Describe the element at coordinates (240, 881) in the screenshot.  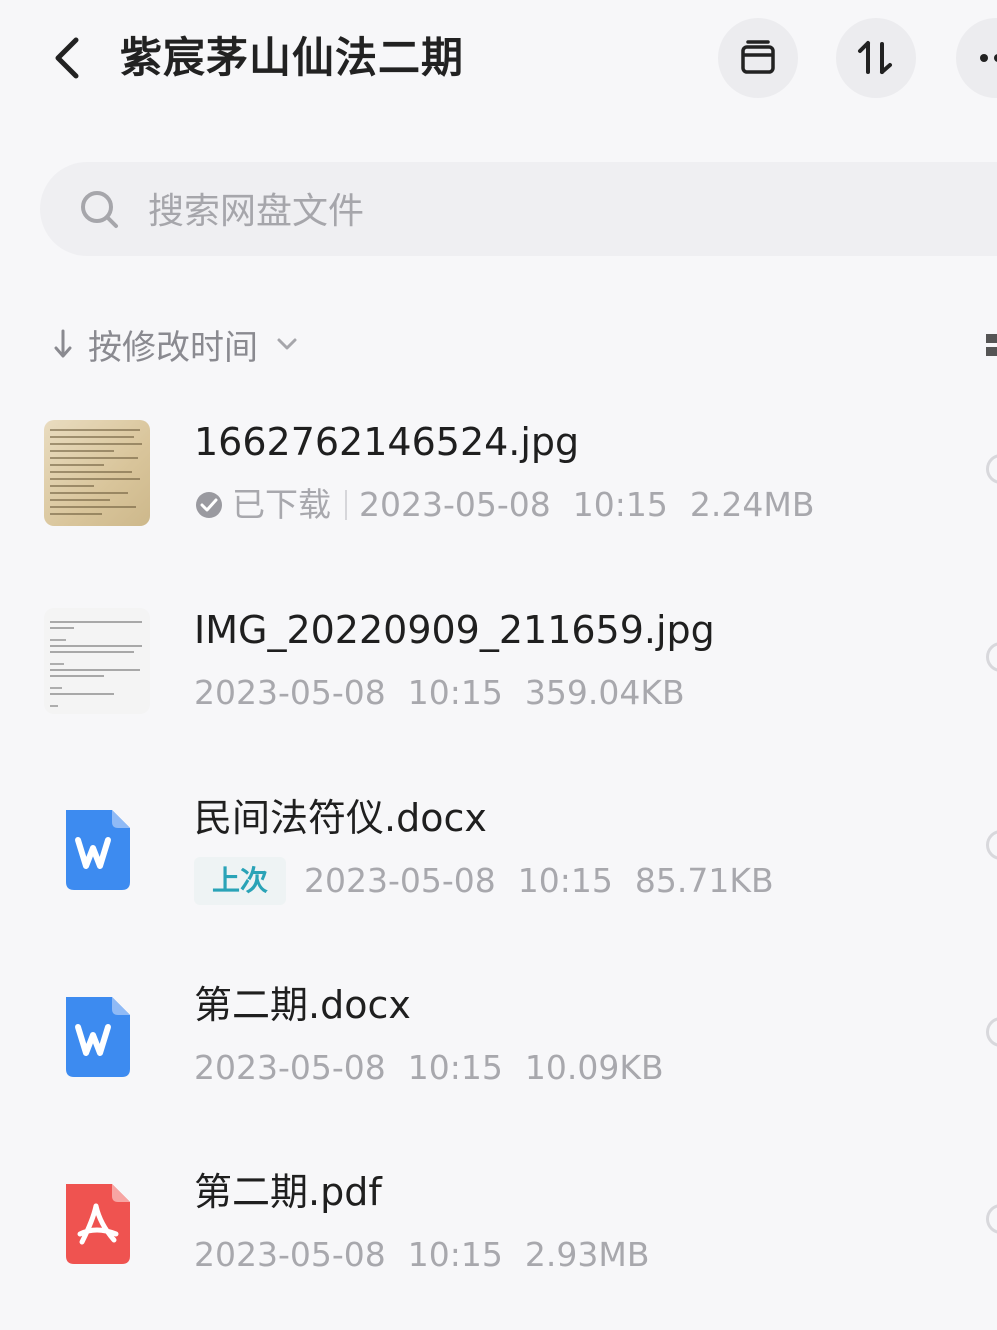
I see `recent-tag: 上次` at that location.